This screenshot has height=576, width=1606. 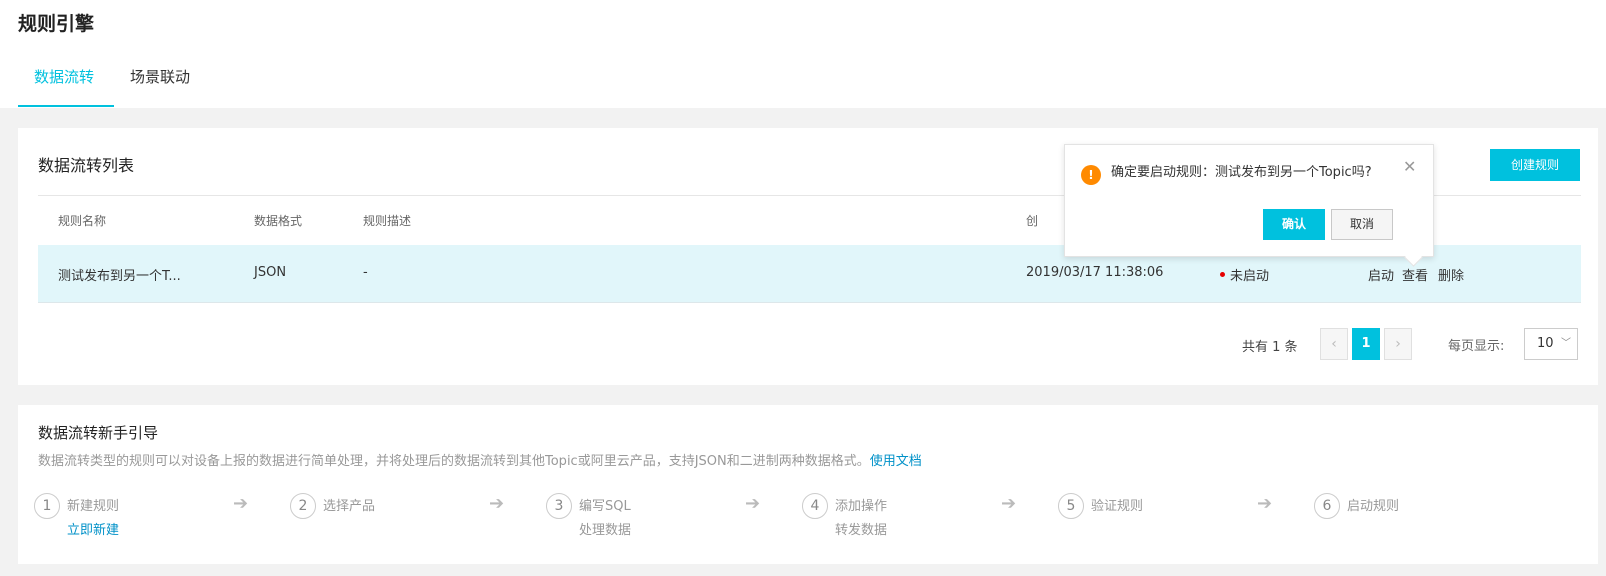 What do you see at coordinates (1270, 347) in the screenshot?
I see `pagination-total: 共有 1 条` at bounding box center [1270, 347].